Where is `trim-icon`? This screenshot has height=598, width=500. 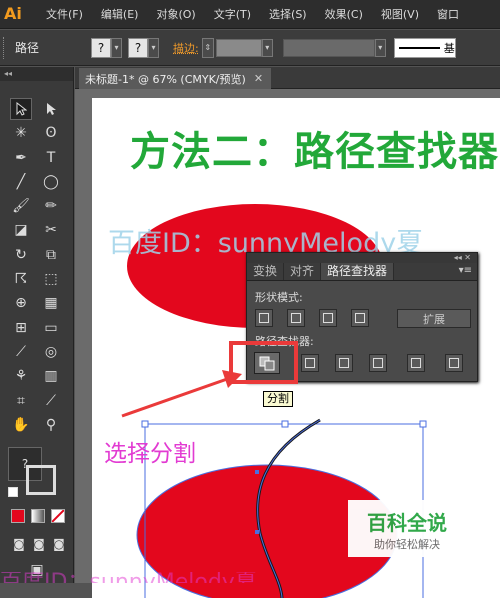 trim-icon is located at coordinates (310, 363).